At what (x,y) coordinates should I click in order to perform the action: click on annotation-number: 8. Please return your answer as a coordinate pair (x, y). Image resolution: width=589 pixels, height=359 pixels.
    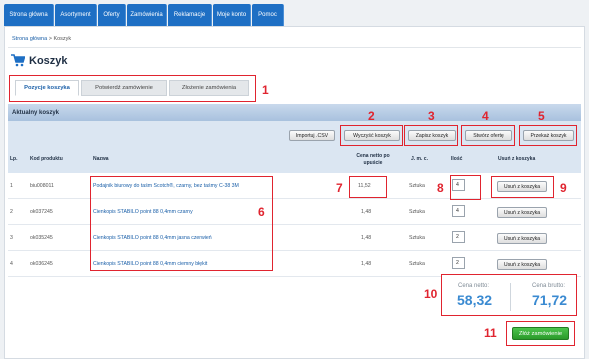
    Looking at the image, I should click on (440, 188).